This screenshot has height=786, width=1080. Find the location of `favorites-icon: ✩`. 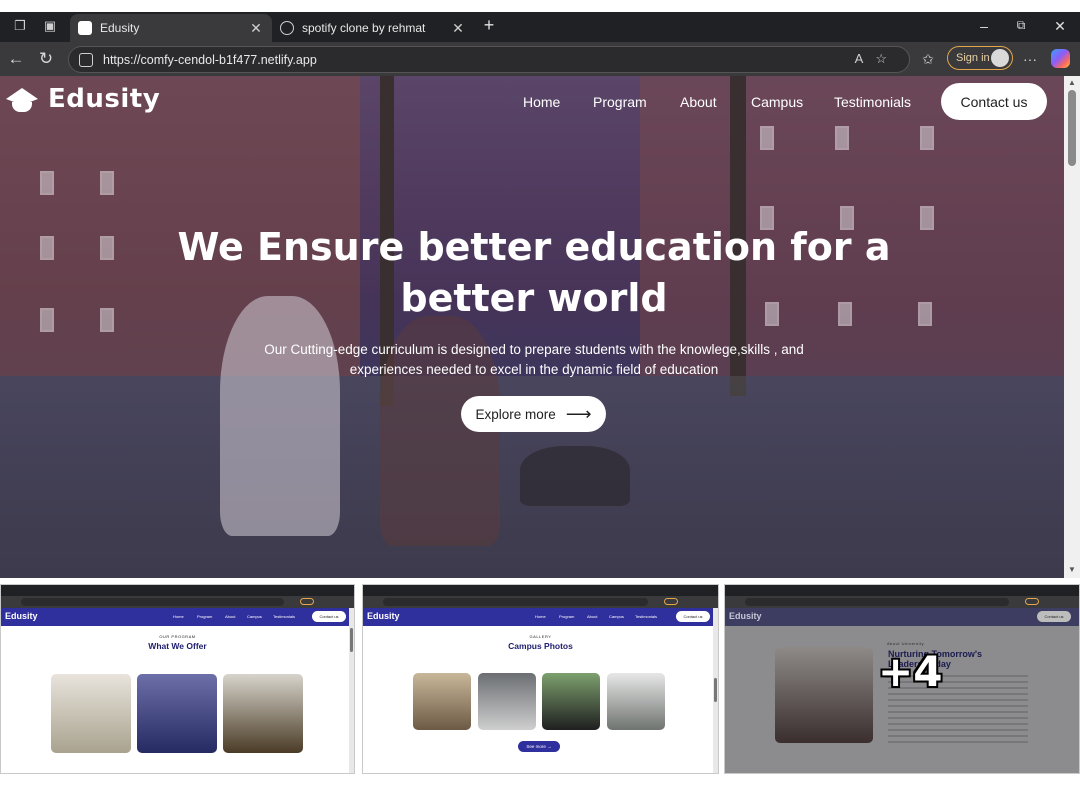

favorites-icon: ✩ is located at coordinates (928, 59).